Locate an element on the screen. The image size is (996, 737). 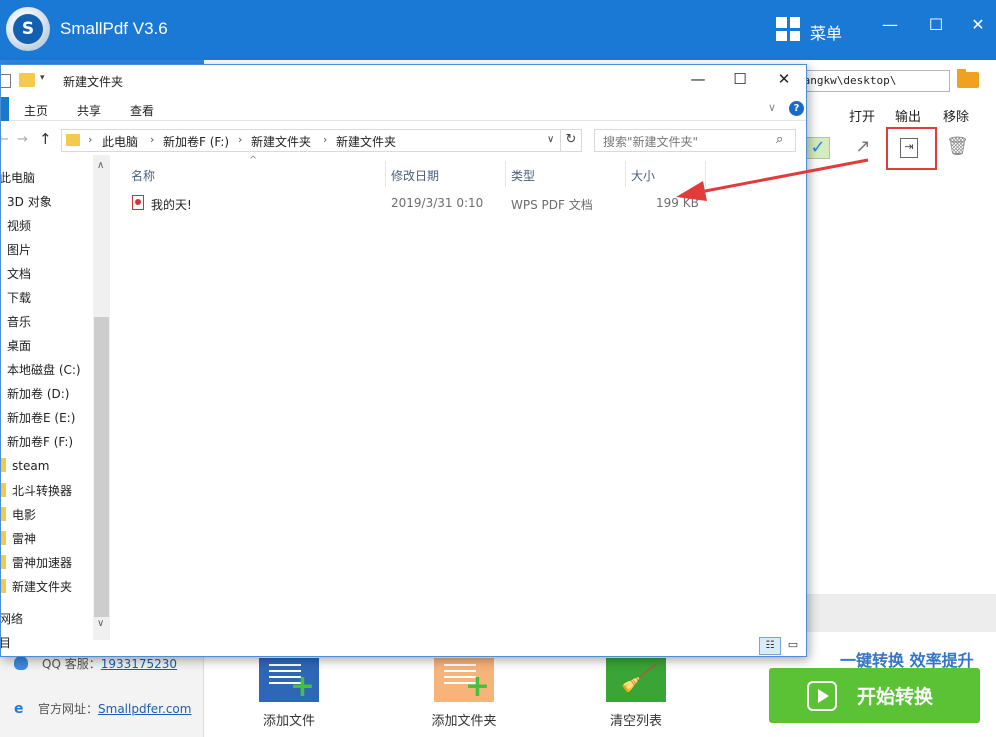
browse-folder-icon is located at coordinates (968, 78).